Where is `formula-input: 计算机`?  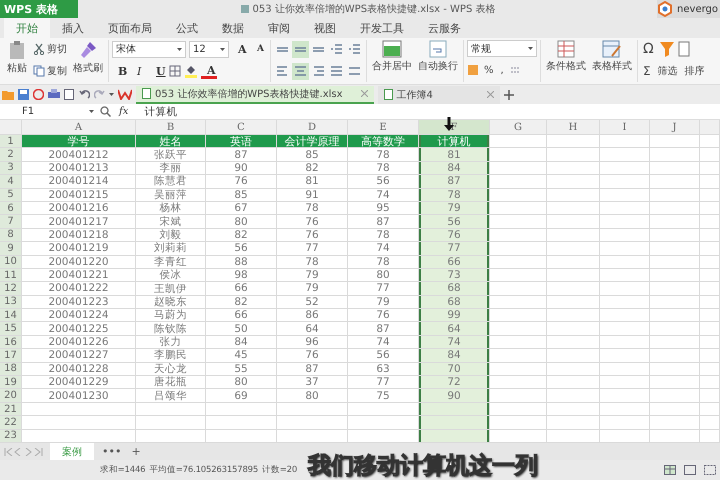 formula-input: 计算机 is located at coordinates (159, 111).